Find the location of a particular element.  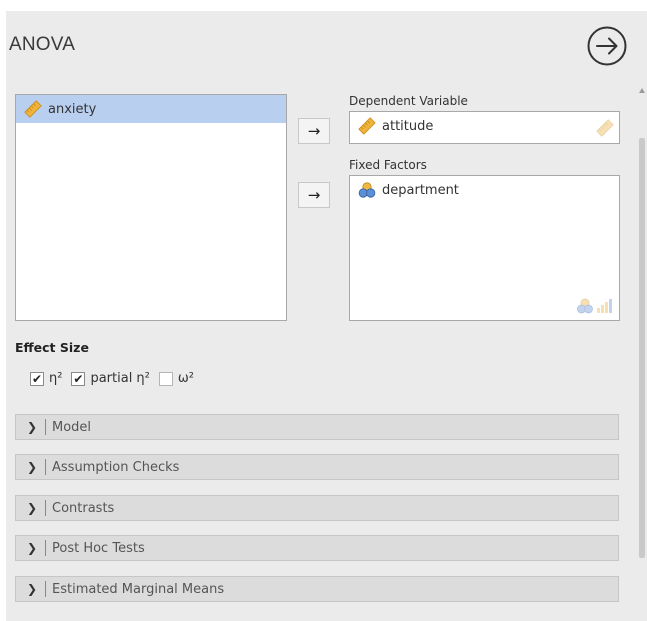

scrollbar-thumb is located at coordinates (642, 348).